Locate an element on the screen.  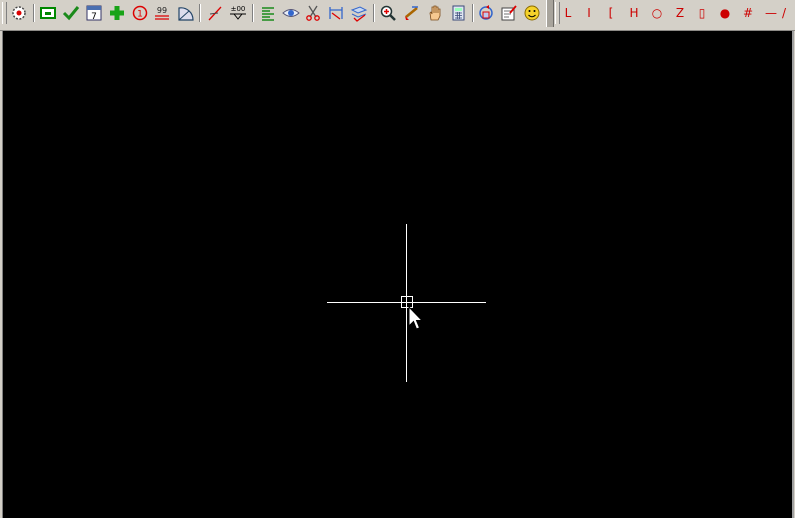
paint-brush-icon is located at coordinates (412, 13).